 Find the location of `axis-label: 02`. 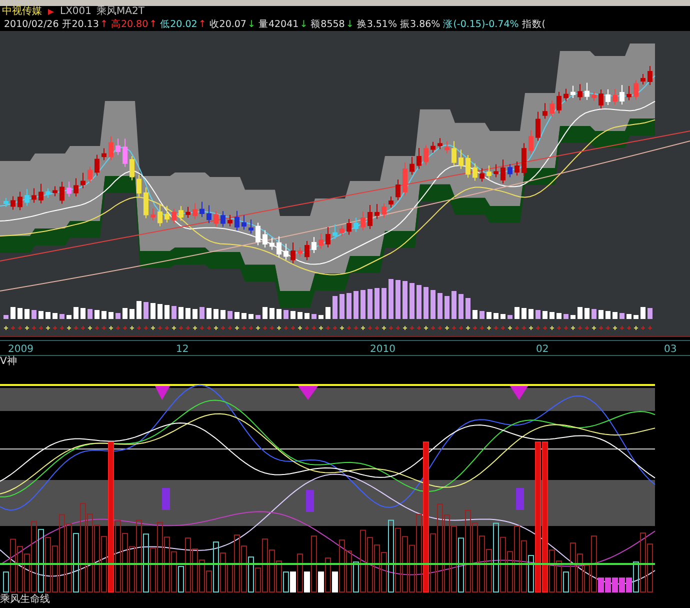

axis-label: 02 is located at coordinates (542, 349).